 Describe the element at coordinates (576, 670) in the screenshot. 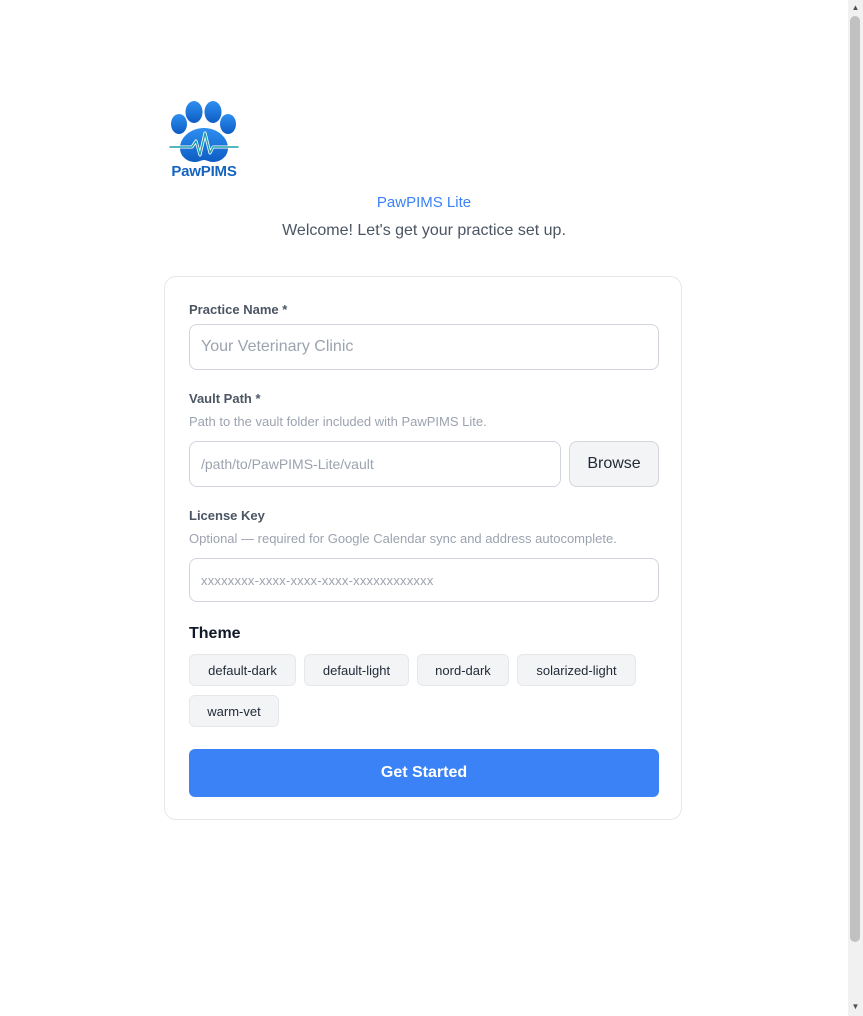

I see `theme-option-solarized-light: solarized-light` at that location.